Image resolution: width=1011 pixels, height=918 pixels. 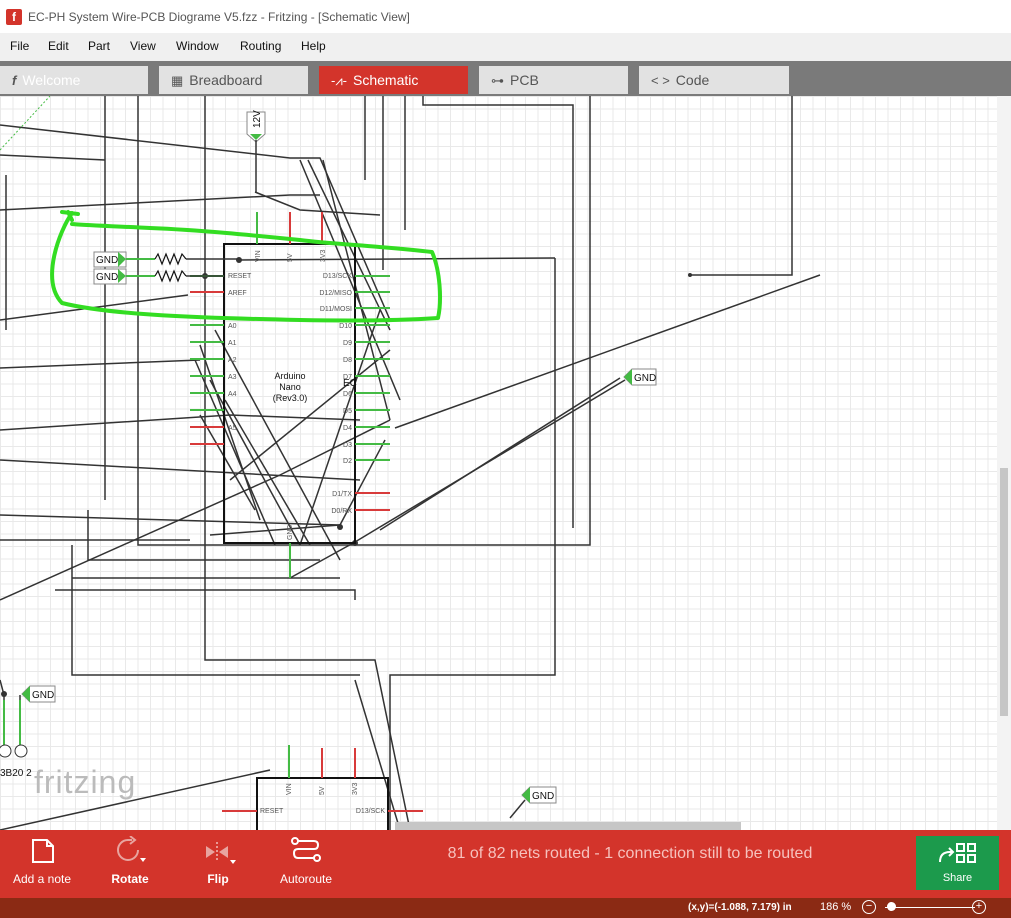 What do you see at coordinates (226, 80) in the screenshot?
I see `tab-breadboard-label: Breadboard` at bounding box center [226, 80].